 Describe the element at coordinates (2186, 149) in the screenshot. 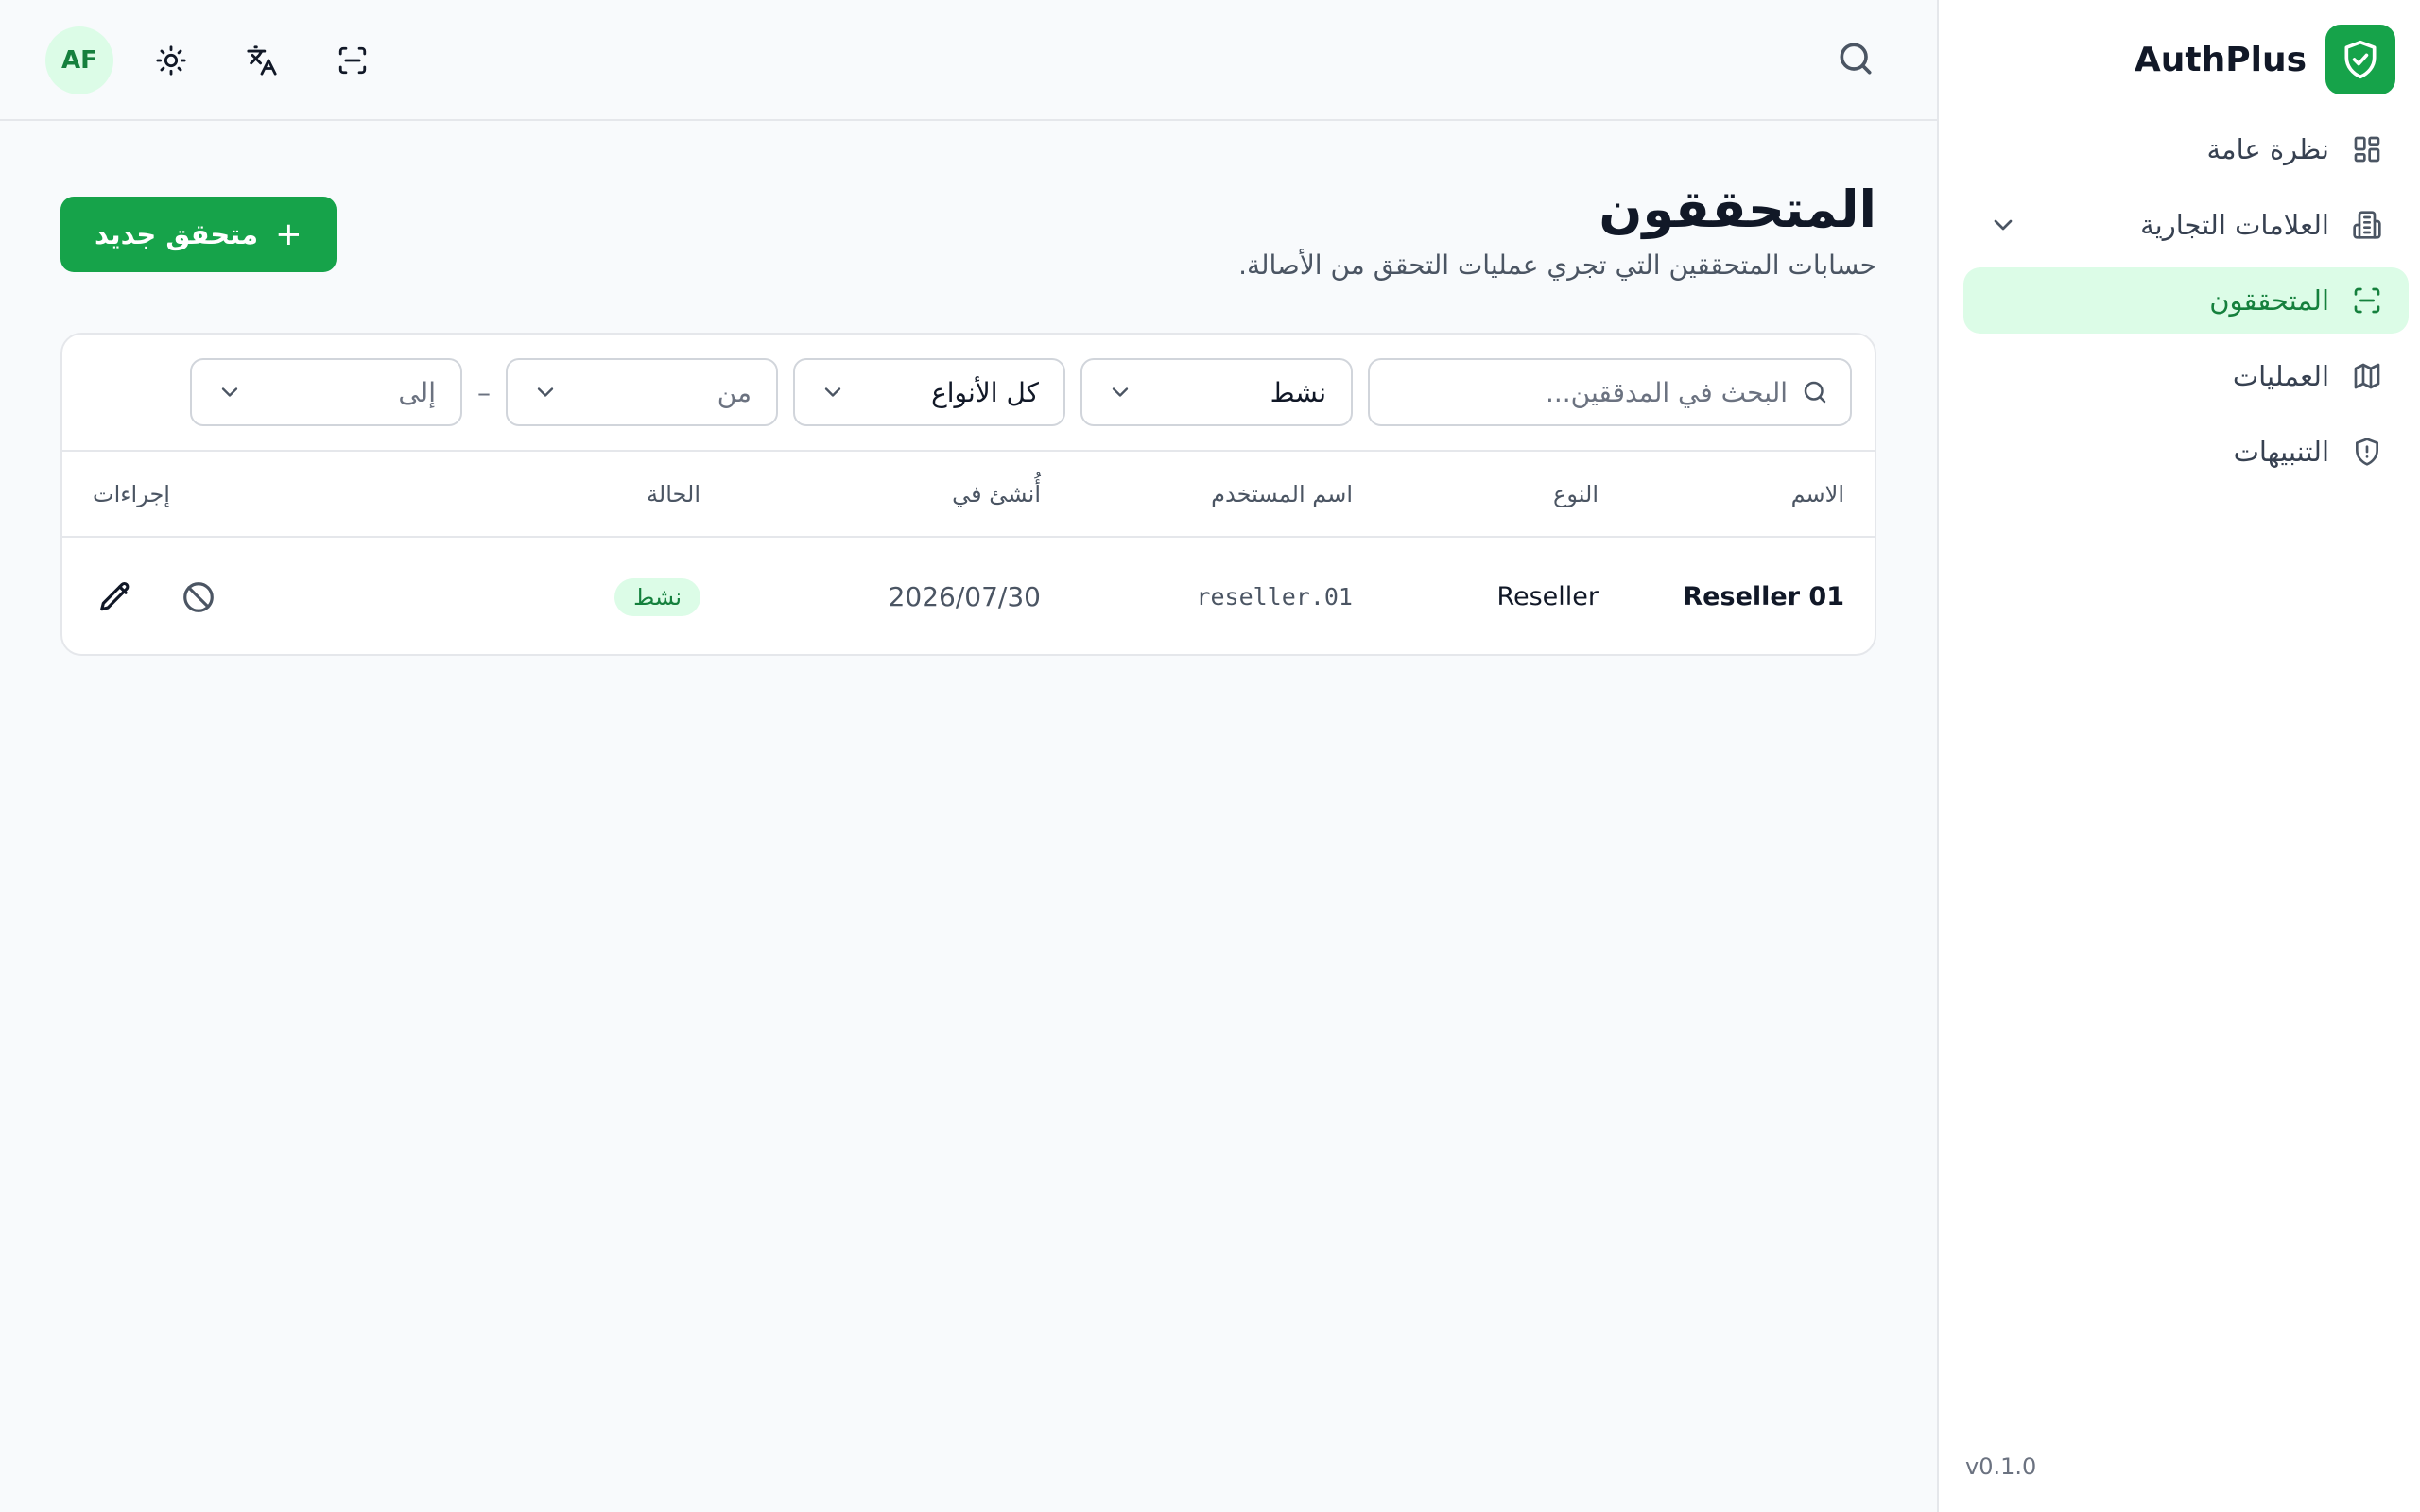

I see `sidebar-item-overview: نظرة عامة` at that location.